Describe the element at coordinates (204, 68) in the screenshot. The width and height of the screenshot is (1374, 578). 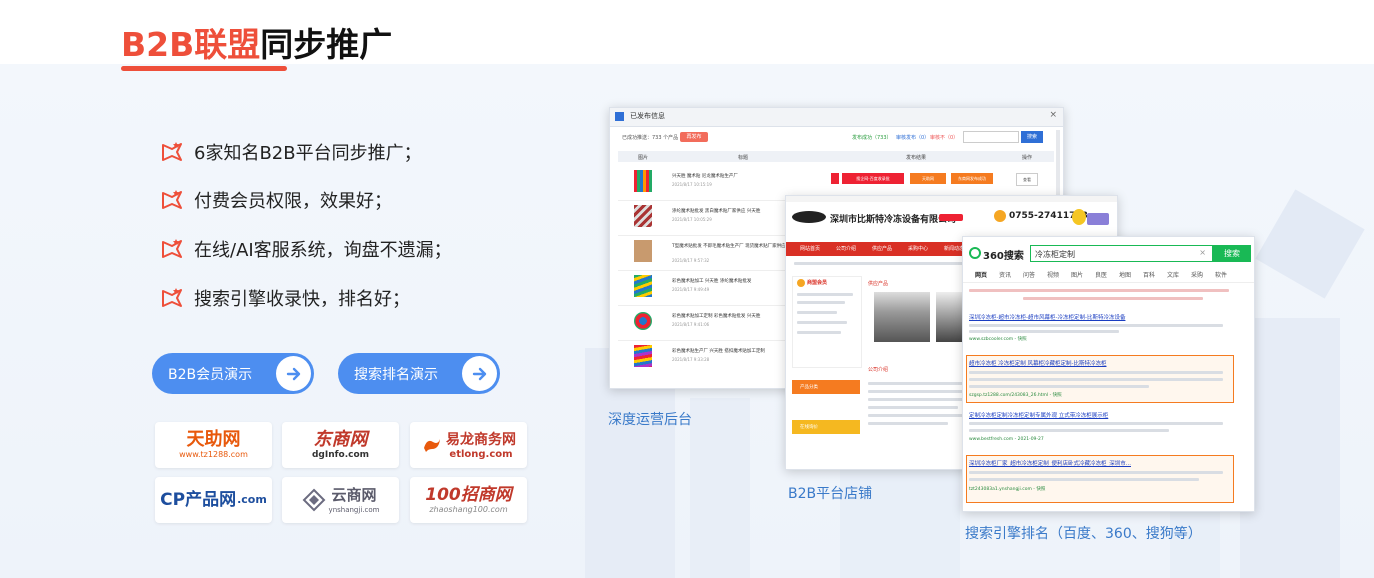
I see `title-underline` at that location.